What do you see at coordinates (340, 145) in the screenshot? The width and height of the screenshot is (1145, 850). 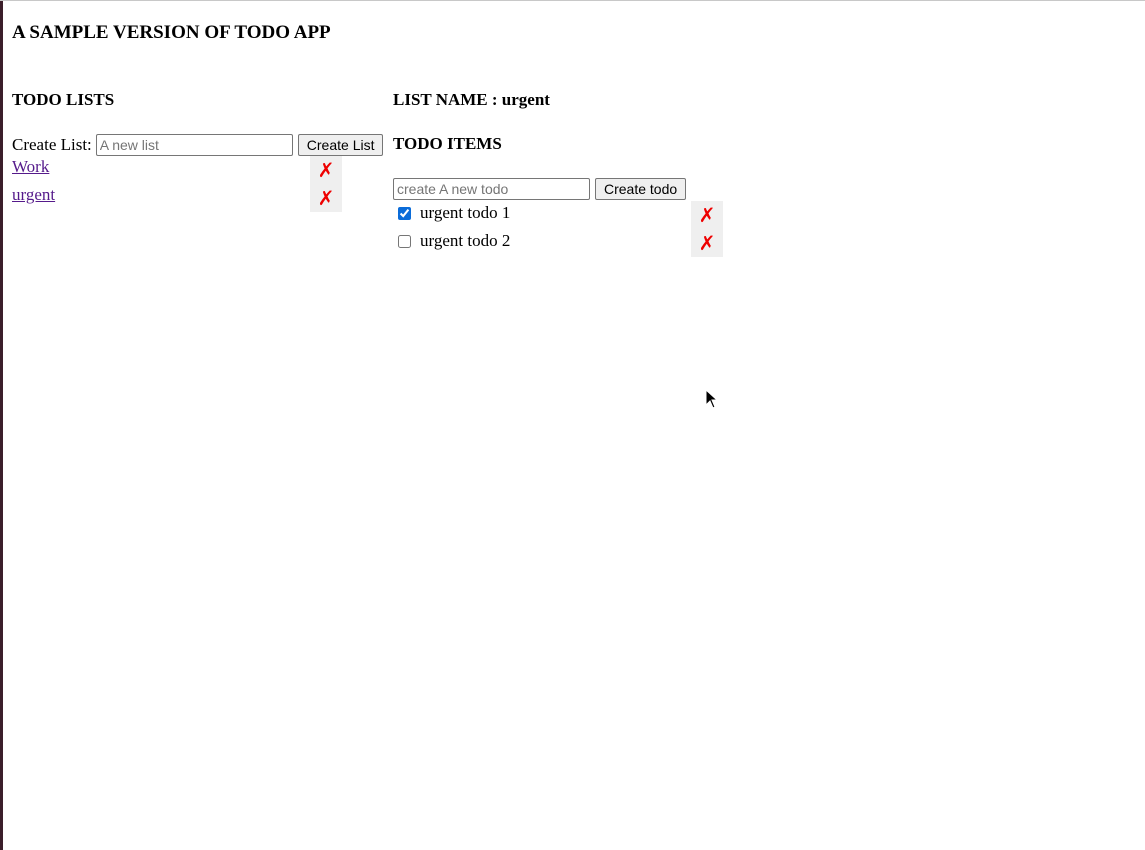 I see `create-list-button: Create List` at bounding box center [340, 145].